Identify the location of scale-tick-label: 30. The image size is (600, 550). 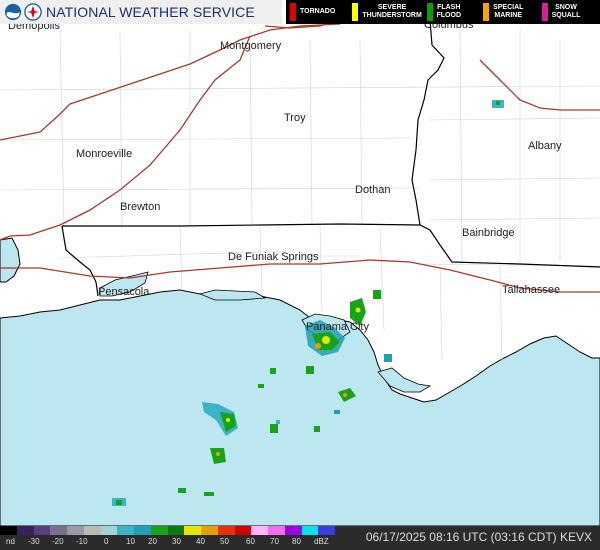
(176, 541).